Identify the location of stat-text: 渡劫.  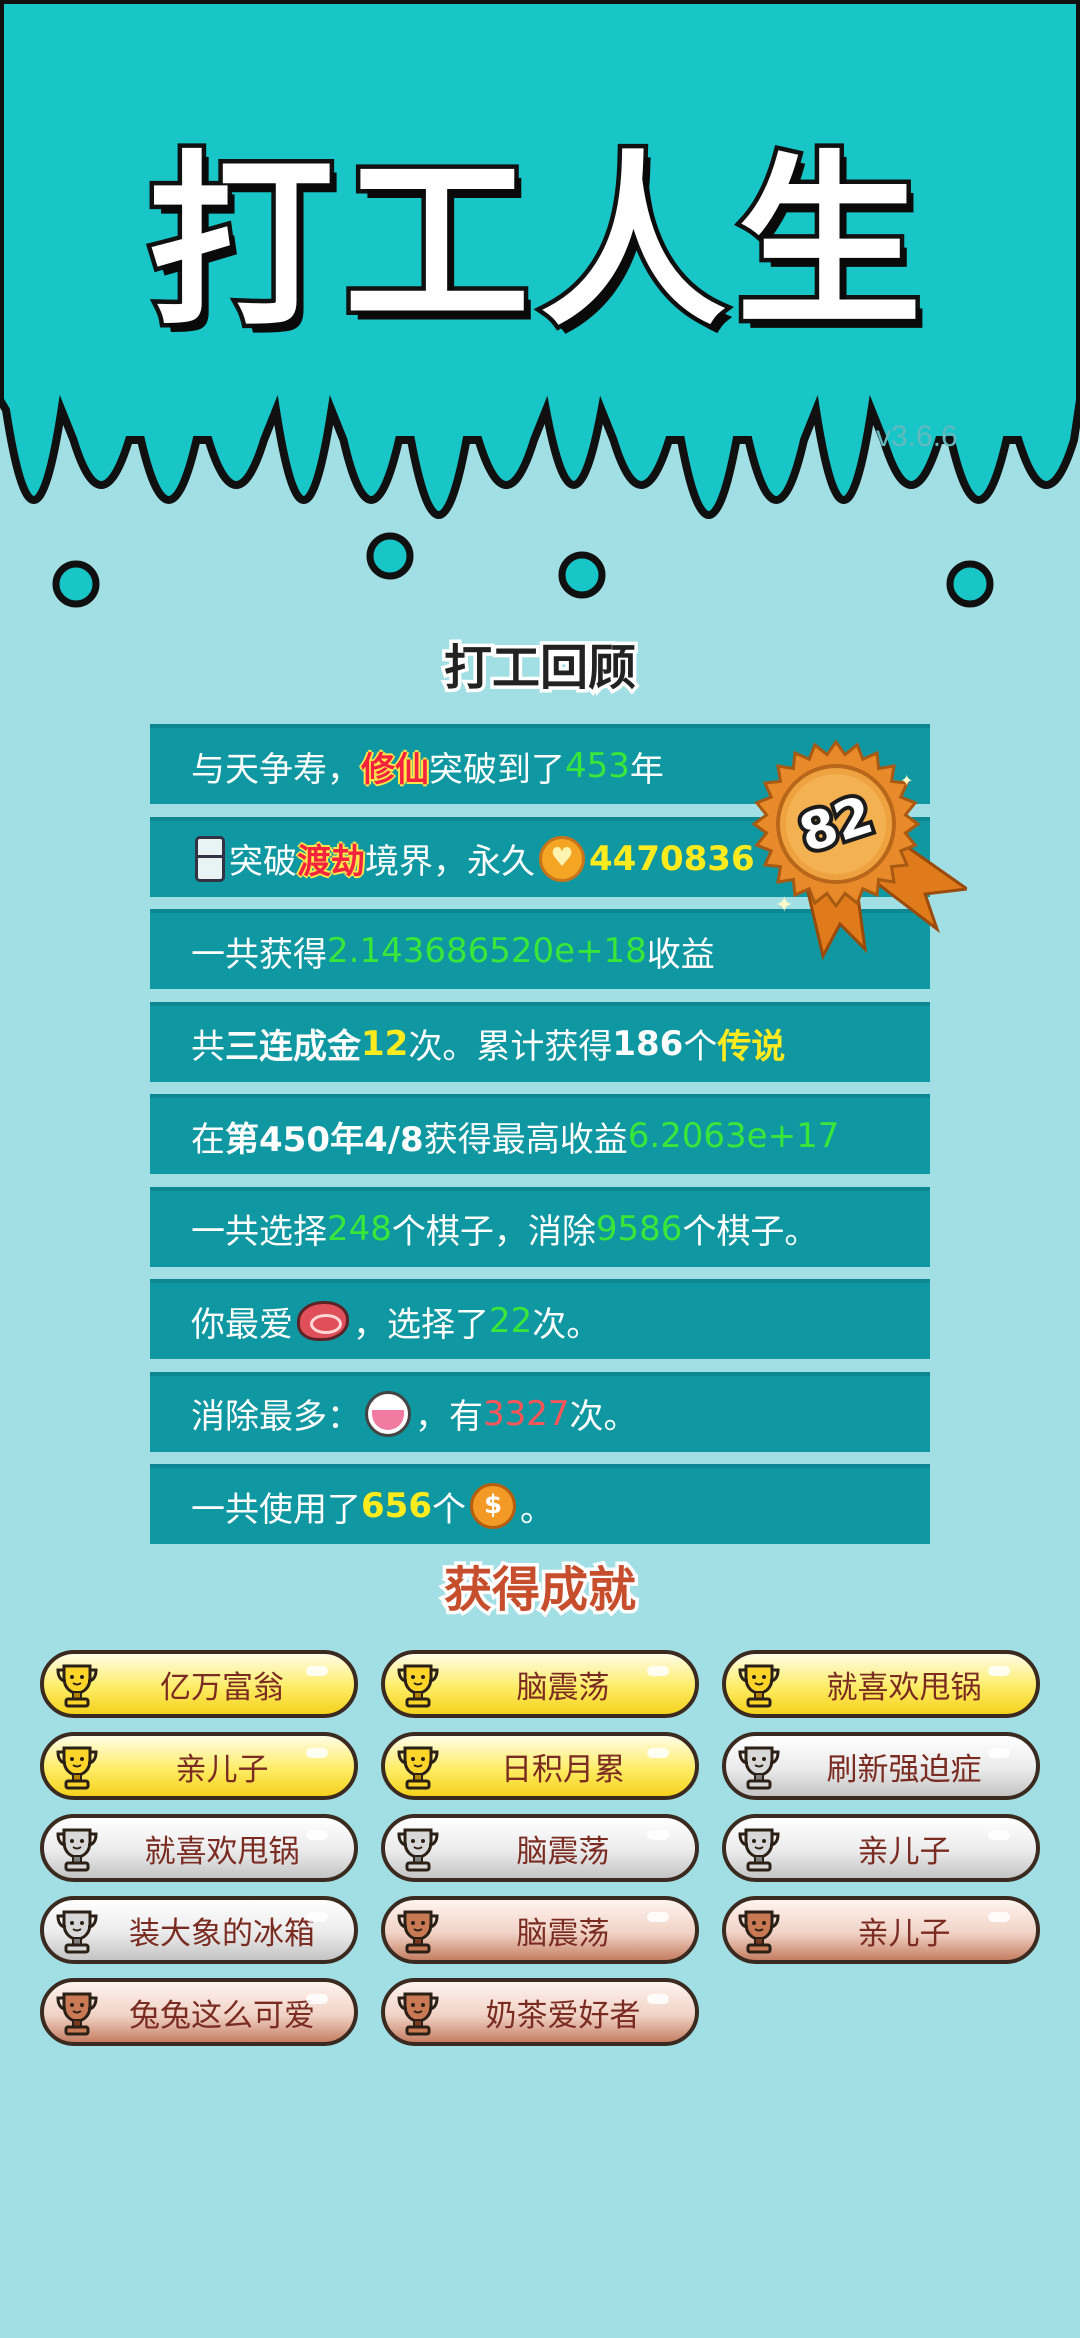
(331, 862).